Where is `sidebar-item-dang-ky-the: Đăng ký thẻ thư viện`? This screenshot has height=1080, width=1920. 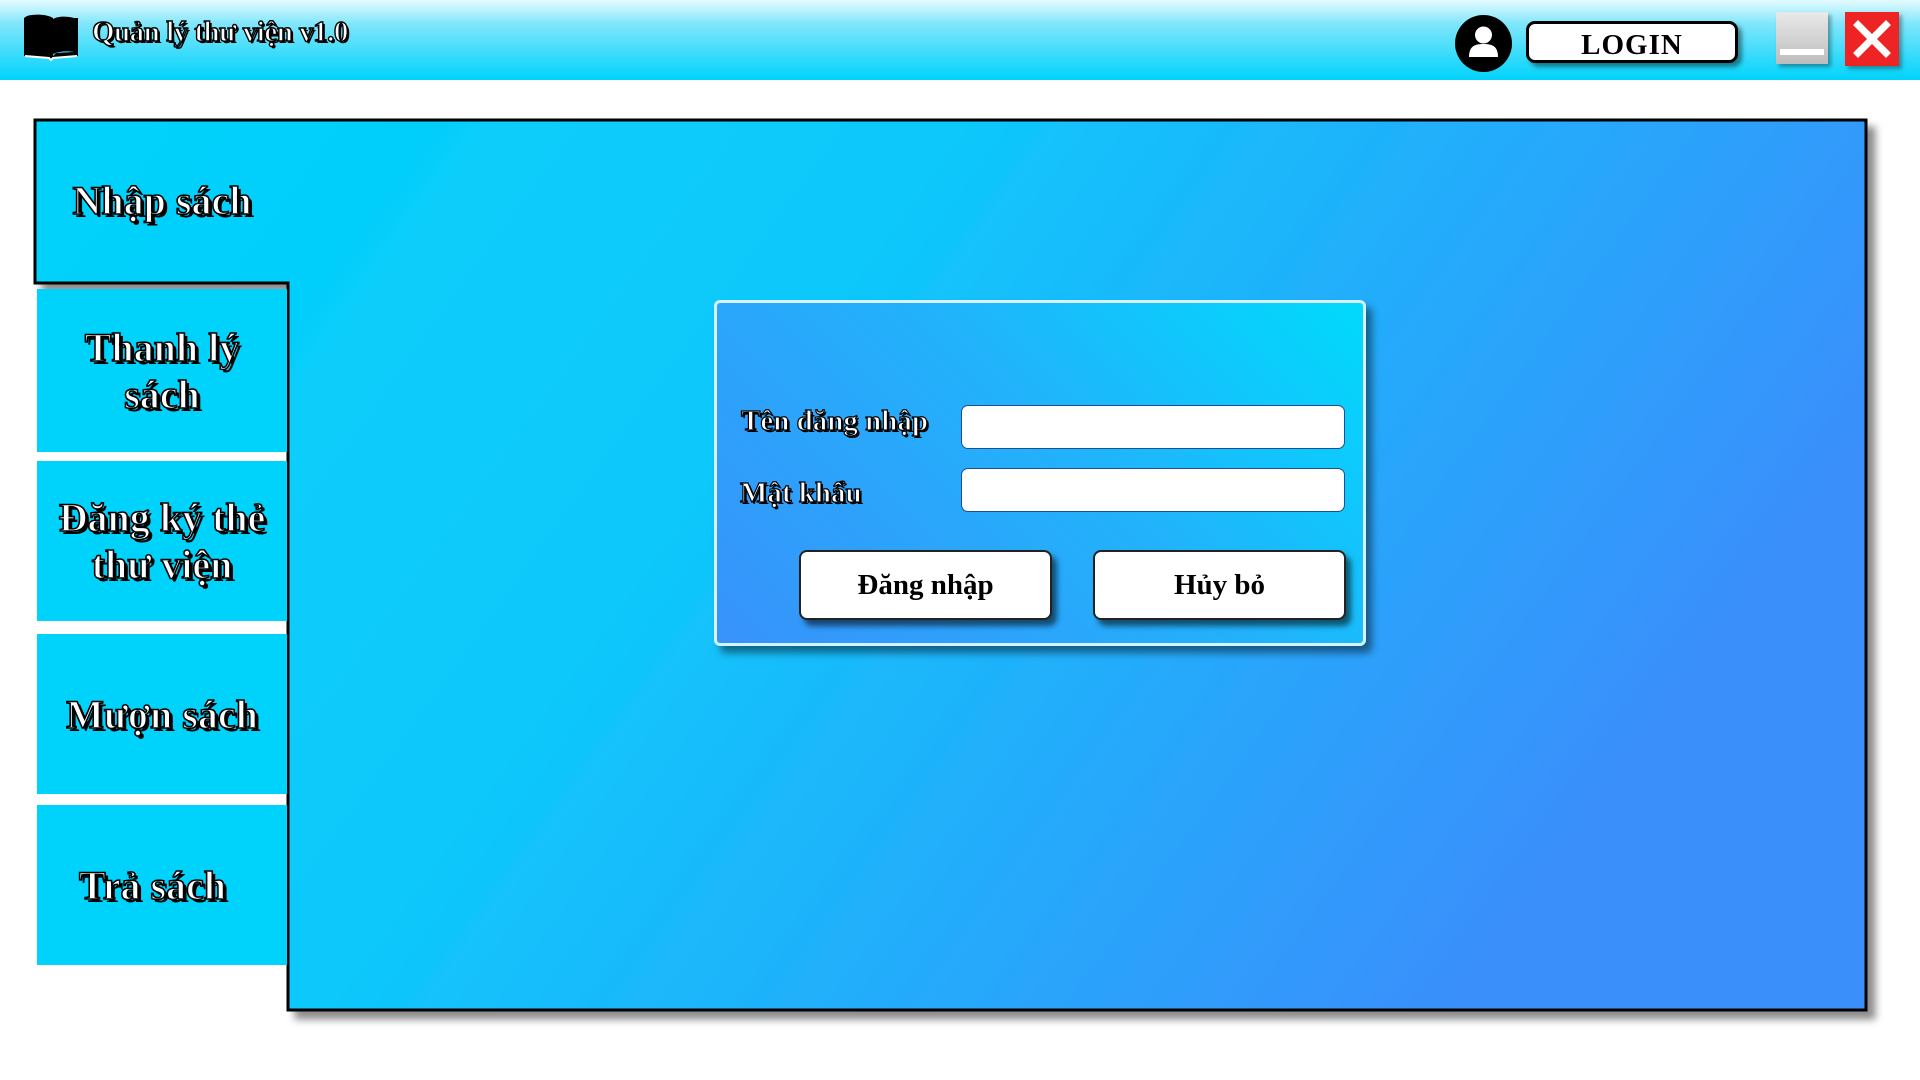
sidebar-item-dang-ky-the: Đăng ký thẻ thư viện is located at coordinates (162, 541).